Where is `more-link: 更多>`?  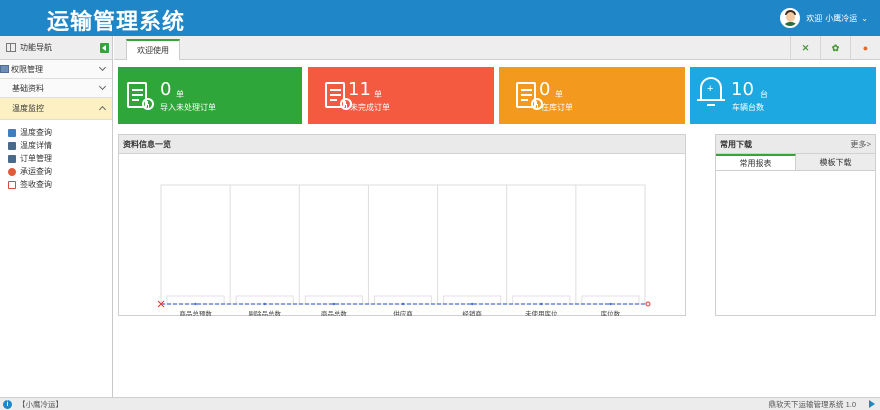 more-link: 更多> is located at coordinates (860, 144).